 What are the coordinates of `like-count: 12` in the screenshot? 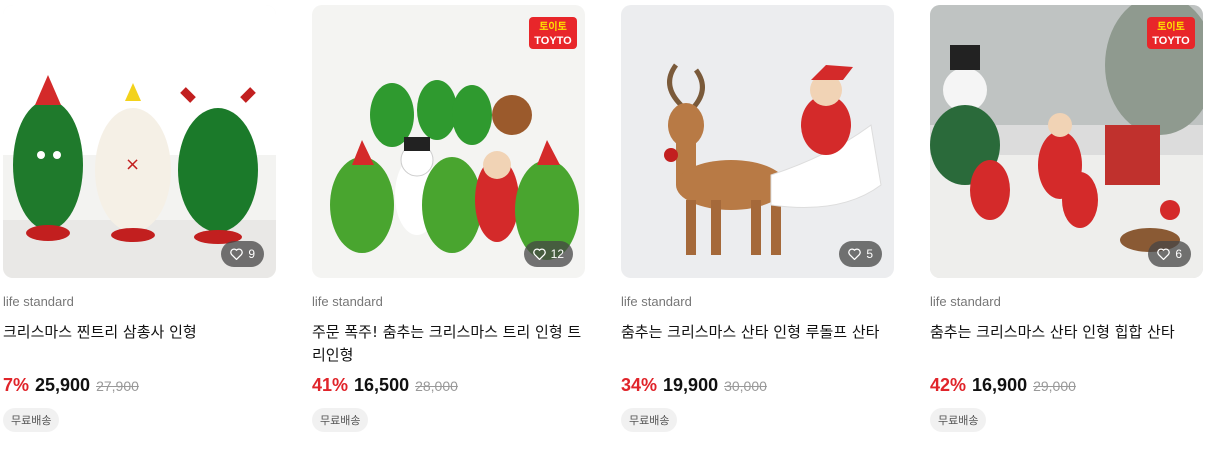 It's located at (557, 254).